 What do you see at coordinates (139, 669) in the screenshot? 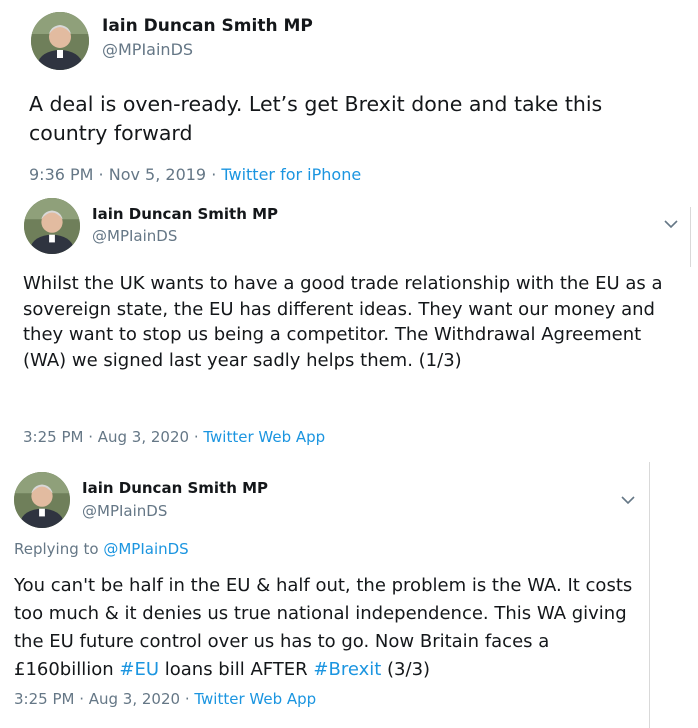
I see `hashtag-eu: #EU` at bounding box center [139, 669].